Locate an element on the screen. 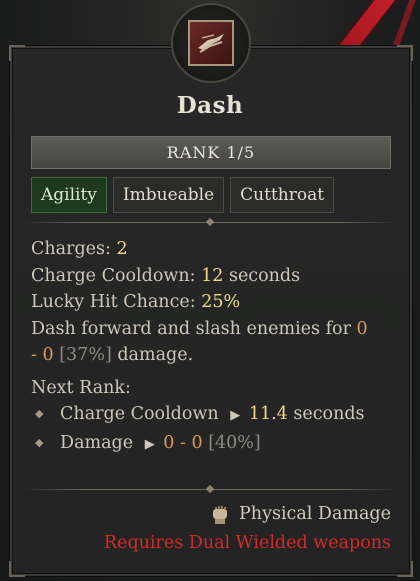 The image size is (420, 581). lucky-hit-label: Lucky Hit Chance: is located at coordinates (113, 302).